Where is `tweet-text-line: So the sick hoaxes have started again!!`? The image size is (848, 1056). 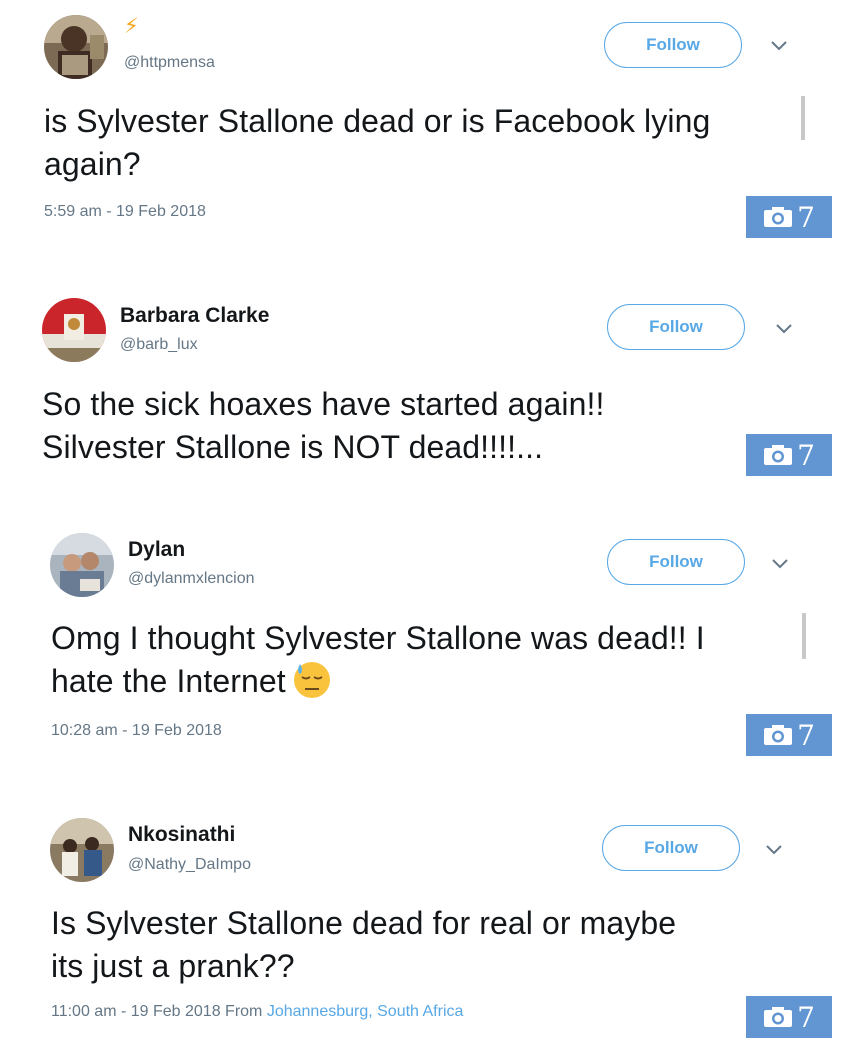
tweet-text-line: So the sick hoaxes have started again!! is located at coordinates (323, 404).